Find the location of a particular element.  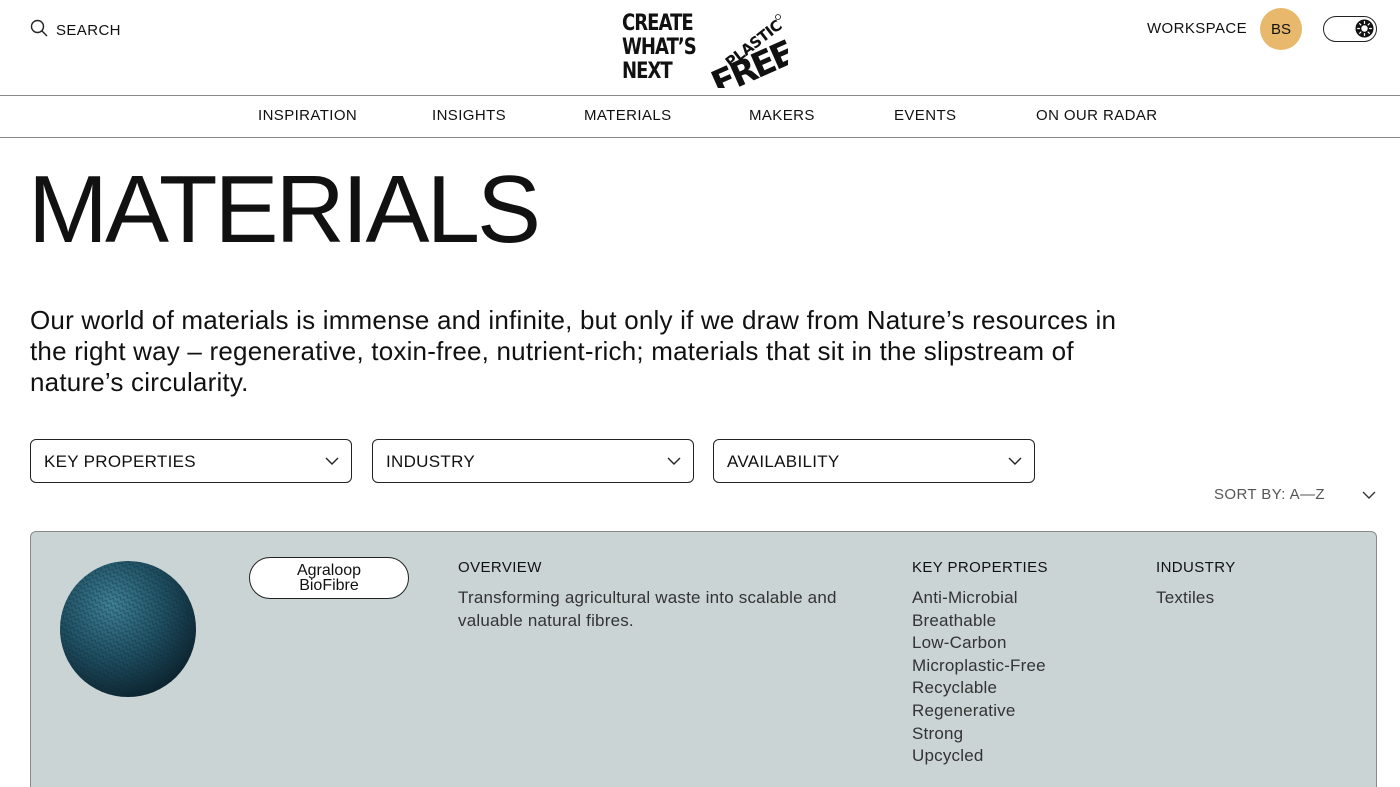

sun-icon is located at coordinates (1364, 28).